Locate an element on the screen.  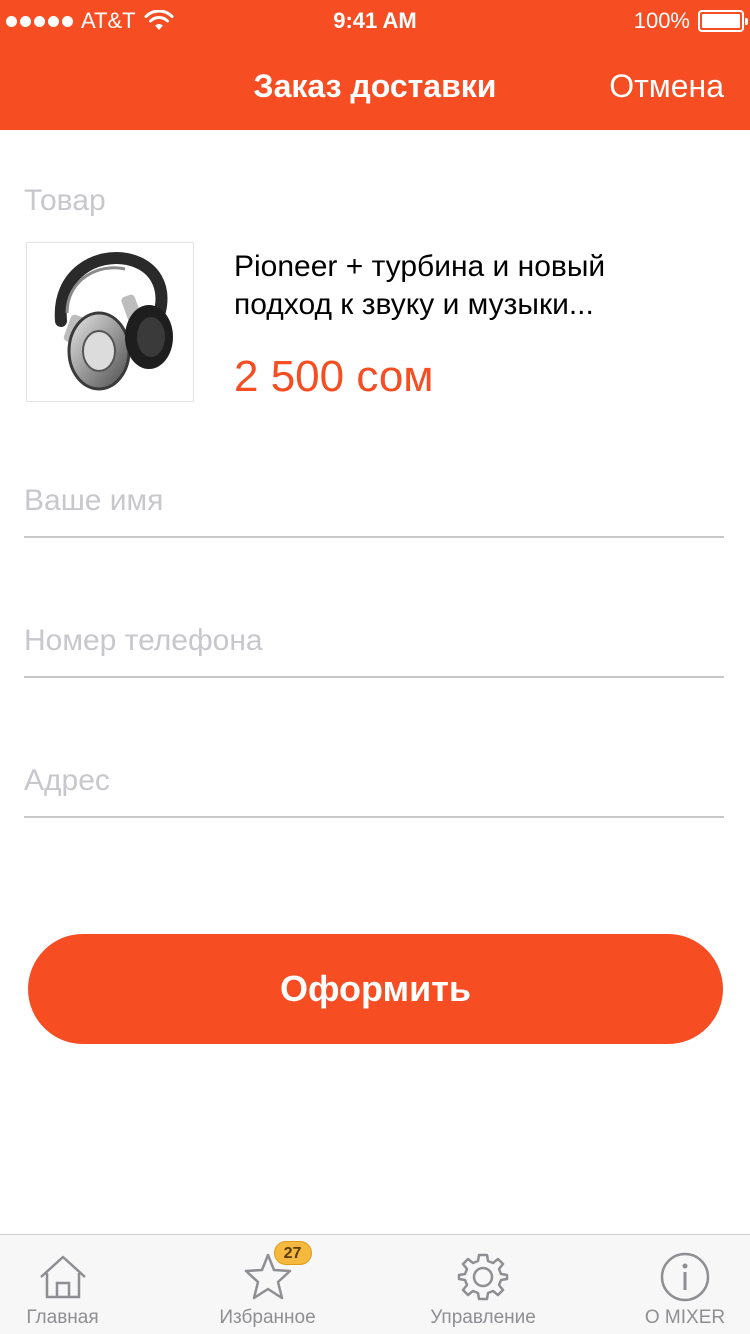
name-field is located at coordinates (374, 498).